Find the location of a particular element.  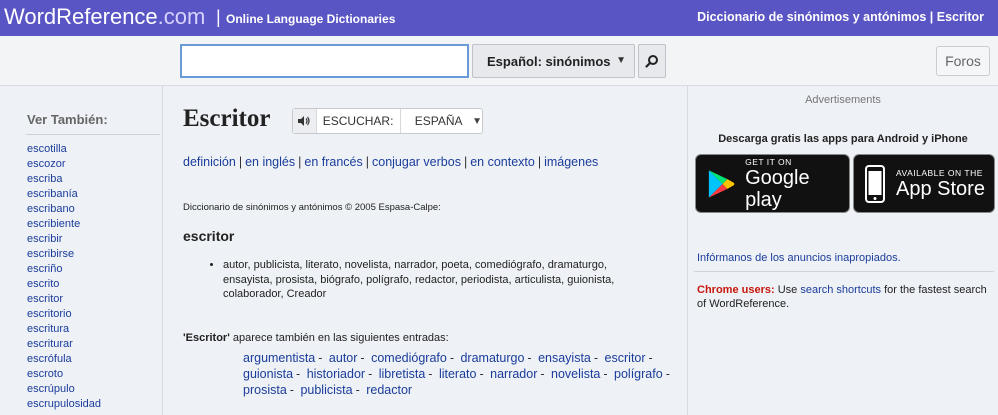

sidebar-item: escrupulosidad is located at coordinates (64, 404).